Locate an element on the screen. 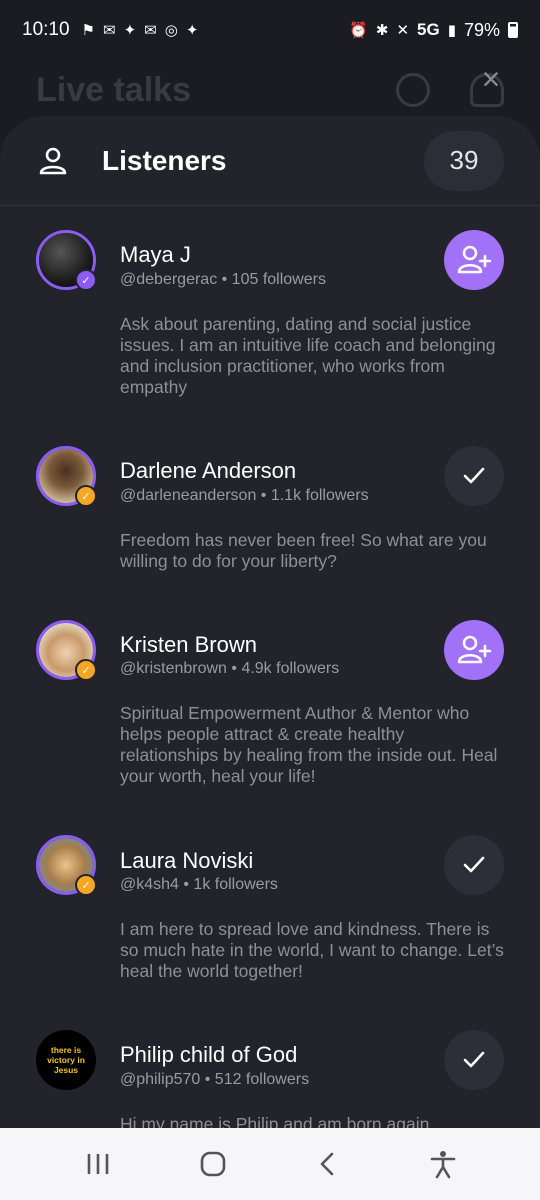 This screenshot has width=540, height=1200. status-right: ⏰ ✱ ✕ 5G ▮ 79% is located at coordinates (433, 30).